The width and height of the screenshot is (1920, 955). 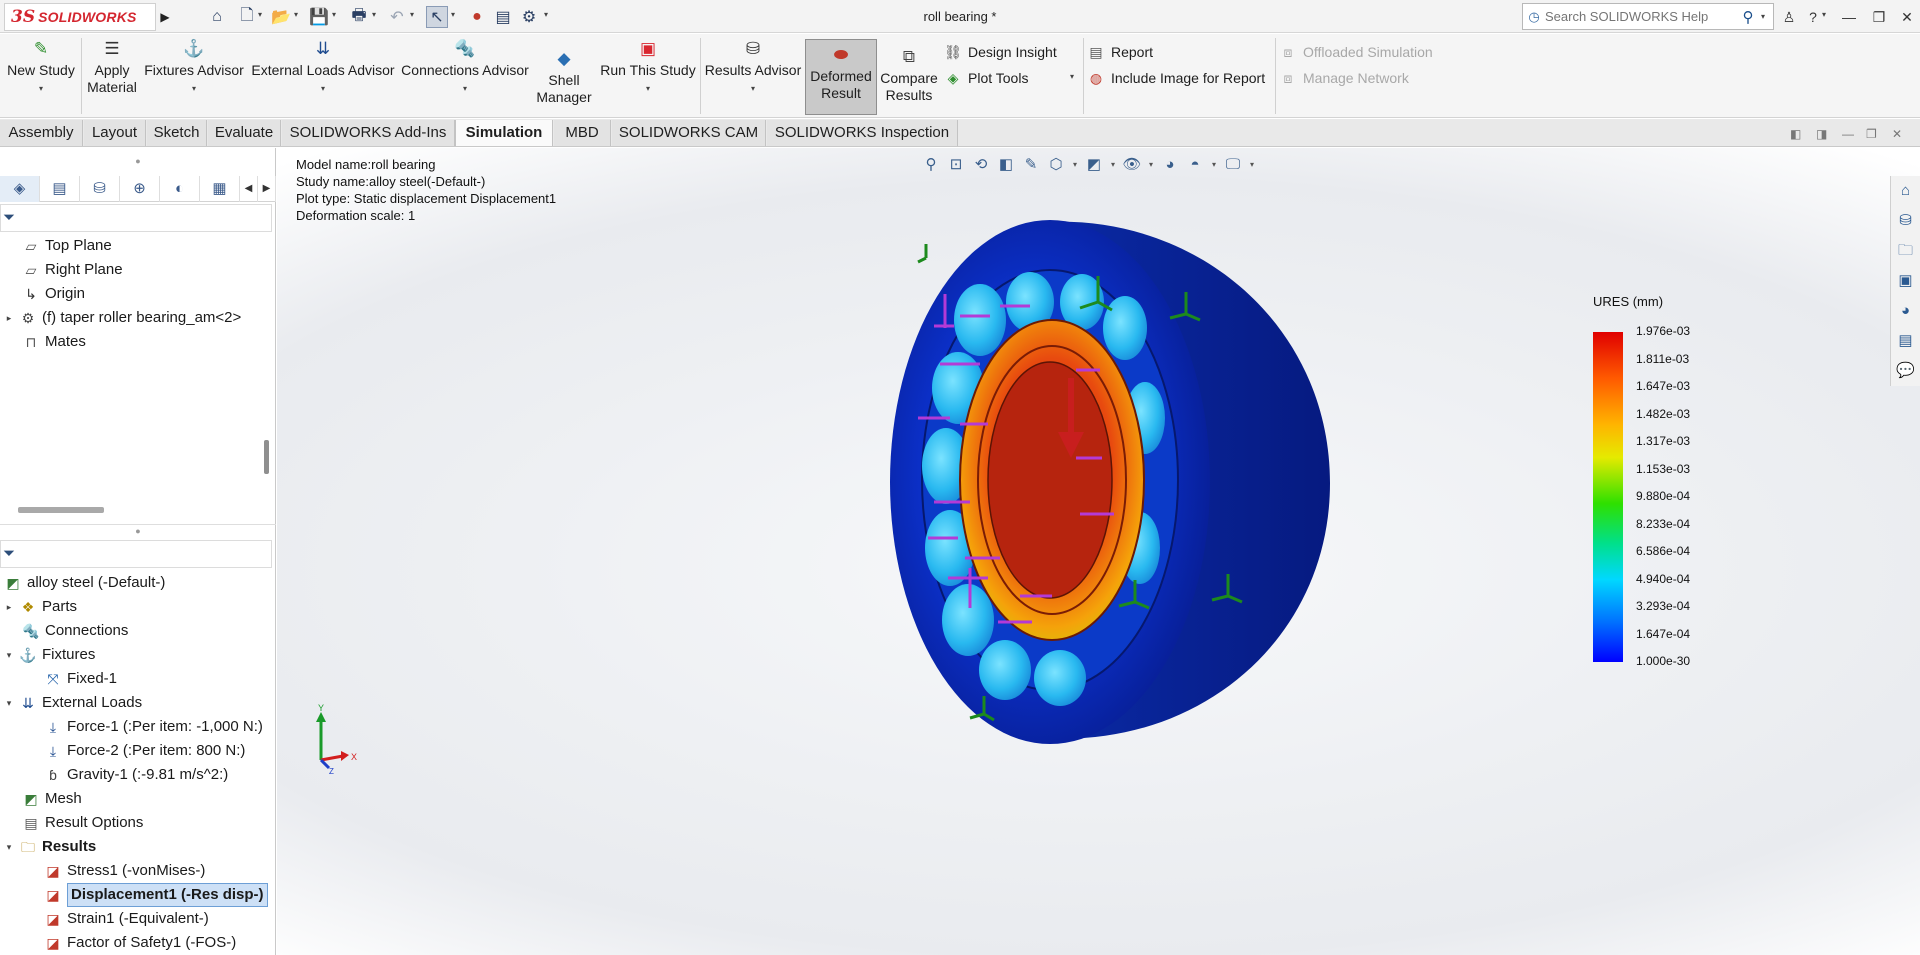 I want to click on options-dropdown-icon: ▾, so click(x=546, y=14).